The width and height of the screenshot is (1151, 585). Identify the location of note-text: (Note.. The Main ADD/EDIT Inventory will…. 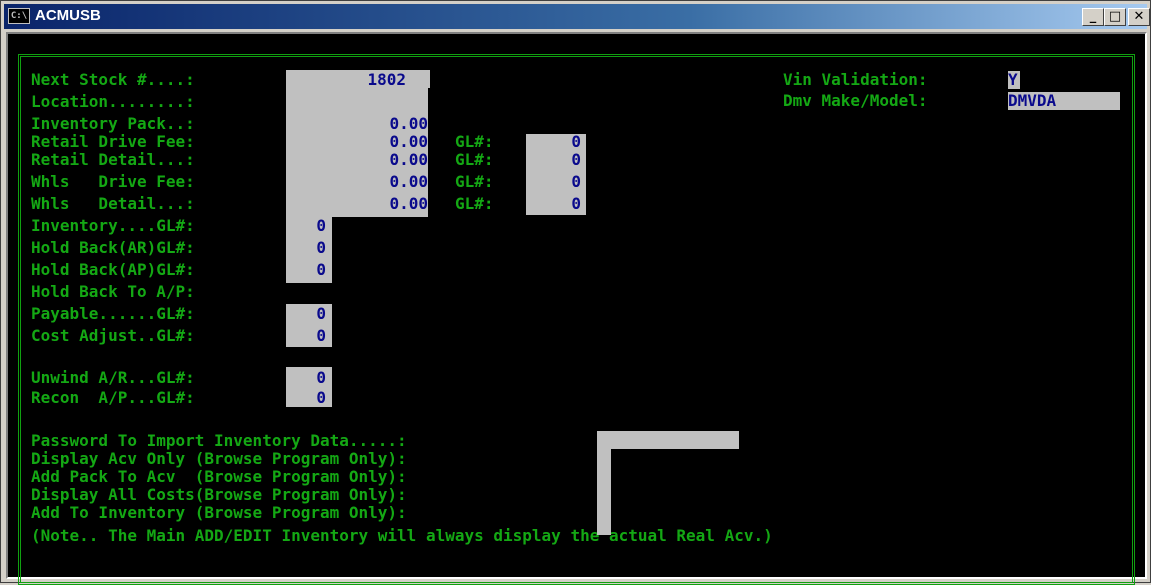
(402, 535).